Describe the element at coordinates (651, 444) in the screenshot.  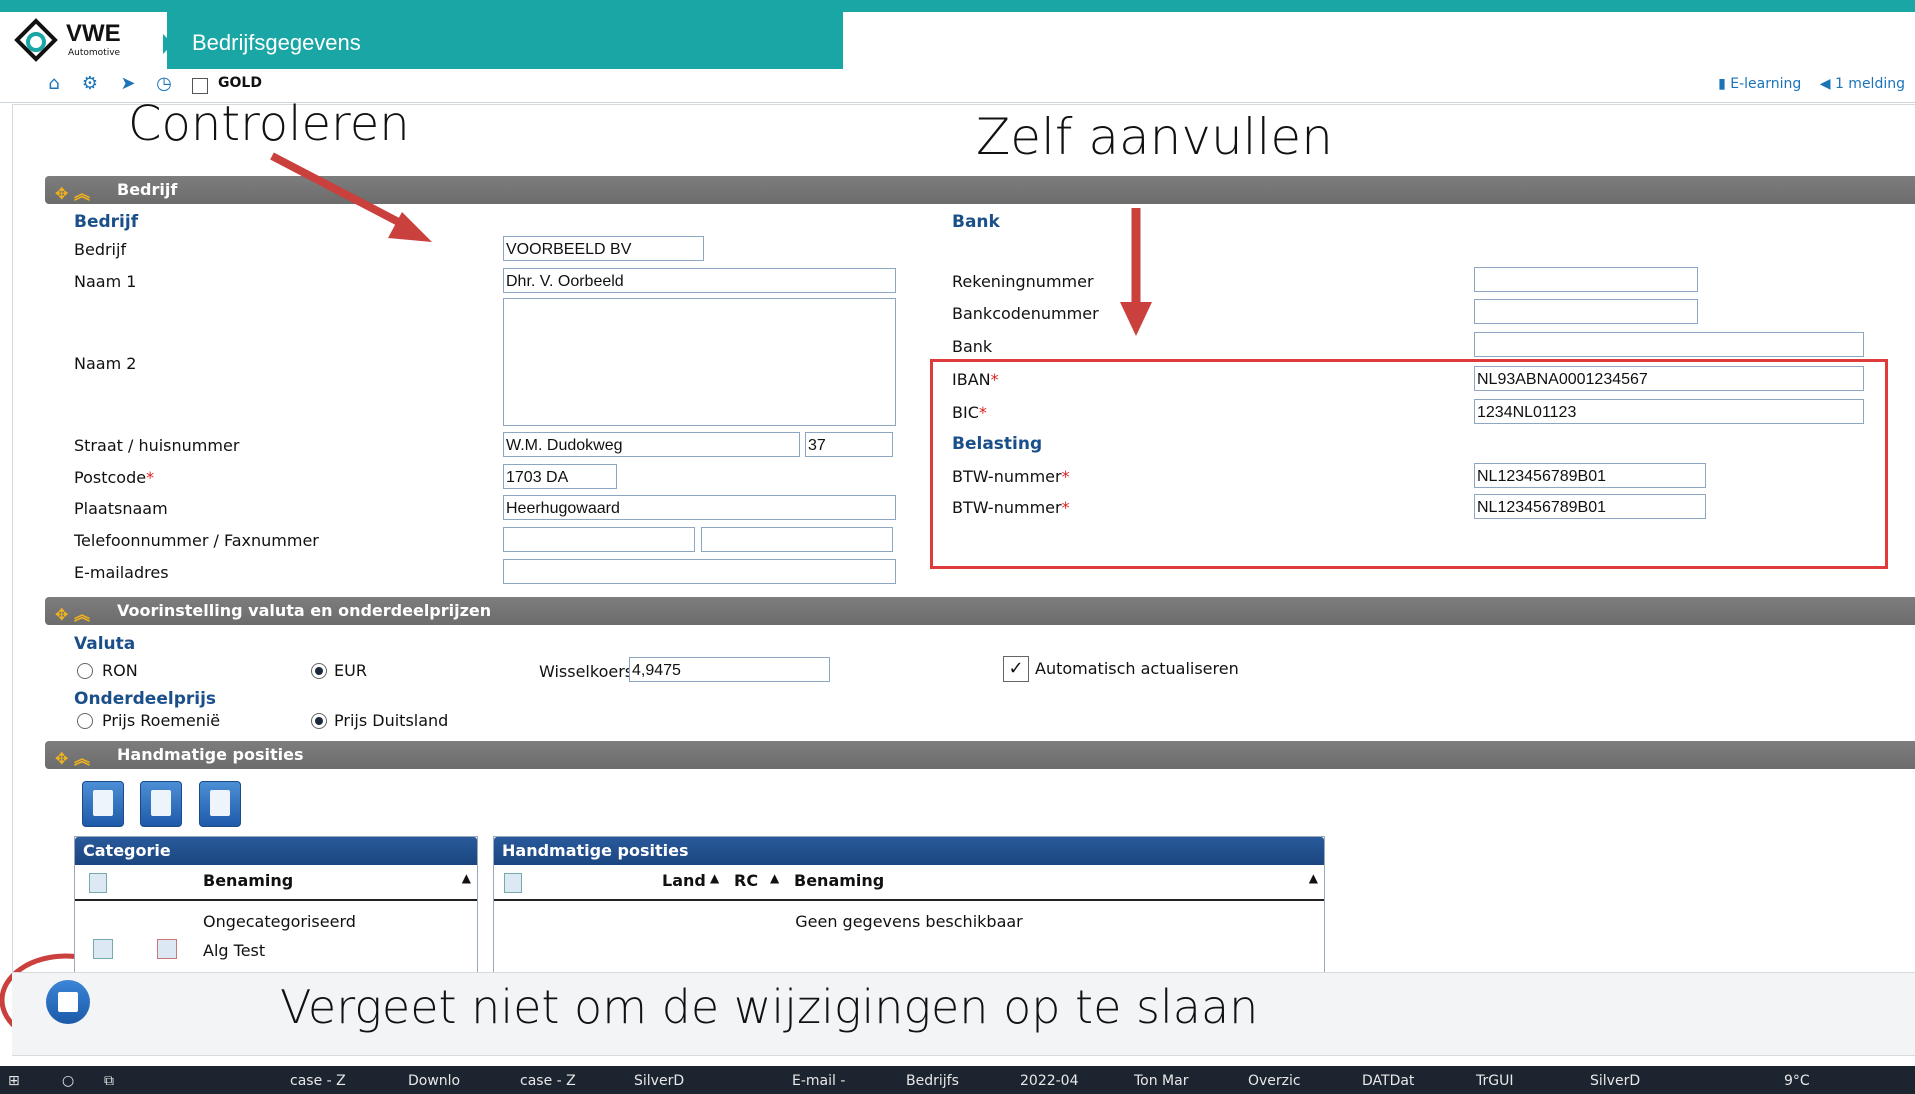
I see `input-straat: W.M. Dudokweg` at that location.